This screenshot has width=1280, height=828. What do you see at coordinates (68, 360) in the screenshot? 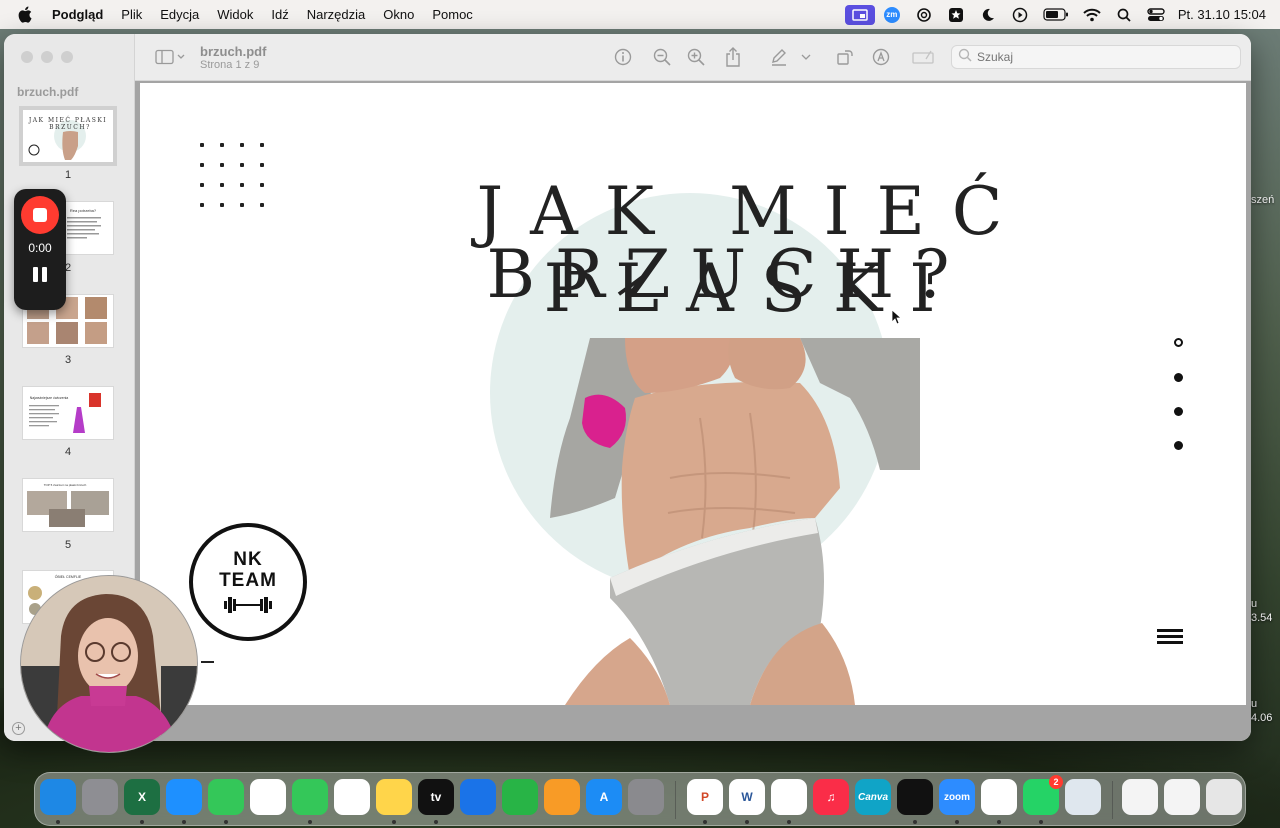
I see `thumbnail-number: 3` at bounding box center [68, 360].